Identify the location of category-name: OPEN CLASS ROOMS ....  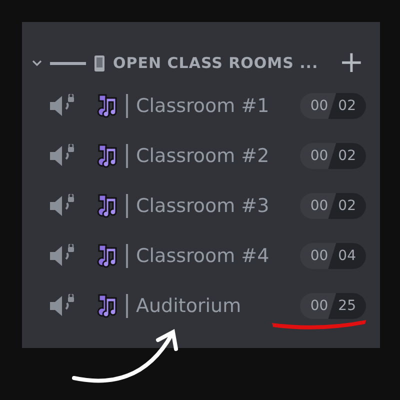
(215, 63).